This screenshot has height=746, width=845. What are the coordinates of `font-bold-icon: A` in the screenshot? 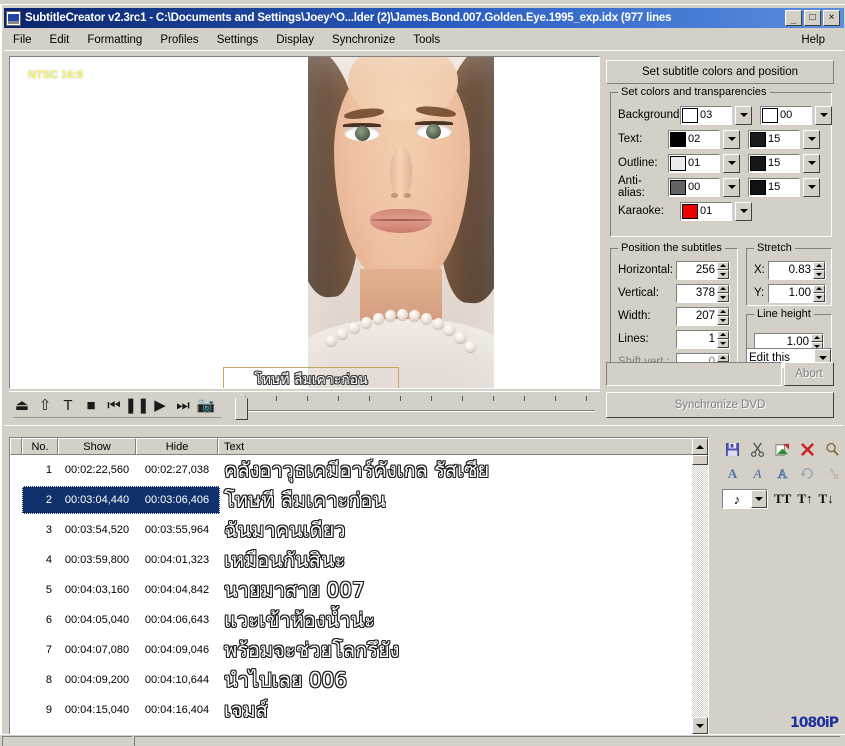 It's located at (732, 473).